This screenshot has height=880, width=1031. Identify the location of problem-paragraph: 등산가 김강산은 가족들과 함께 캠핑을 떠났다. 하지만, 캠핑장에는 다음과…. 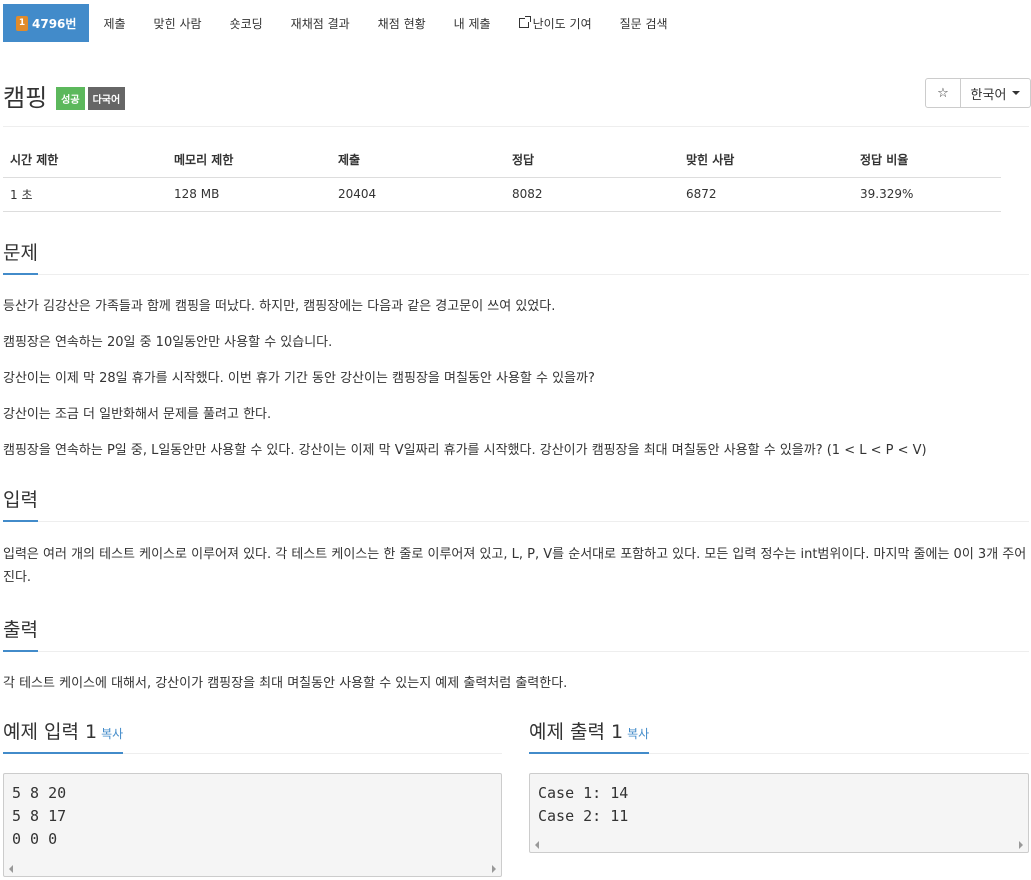
(279, 306).